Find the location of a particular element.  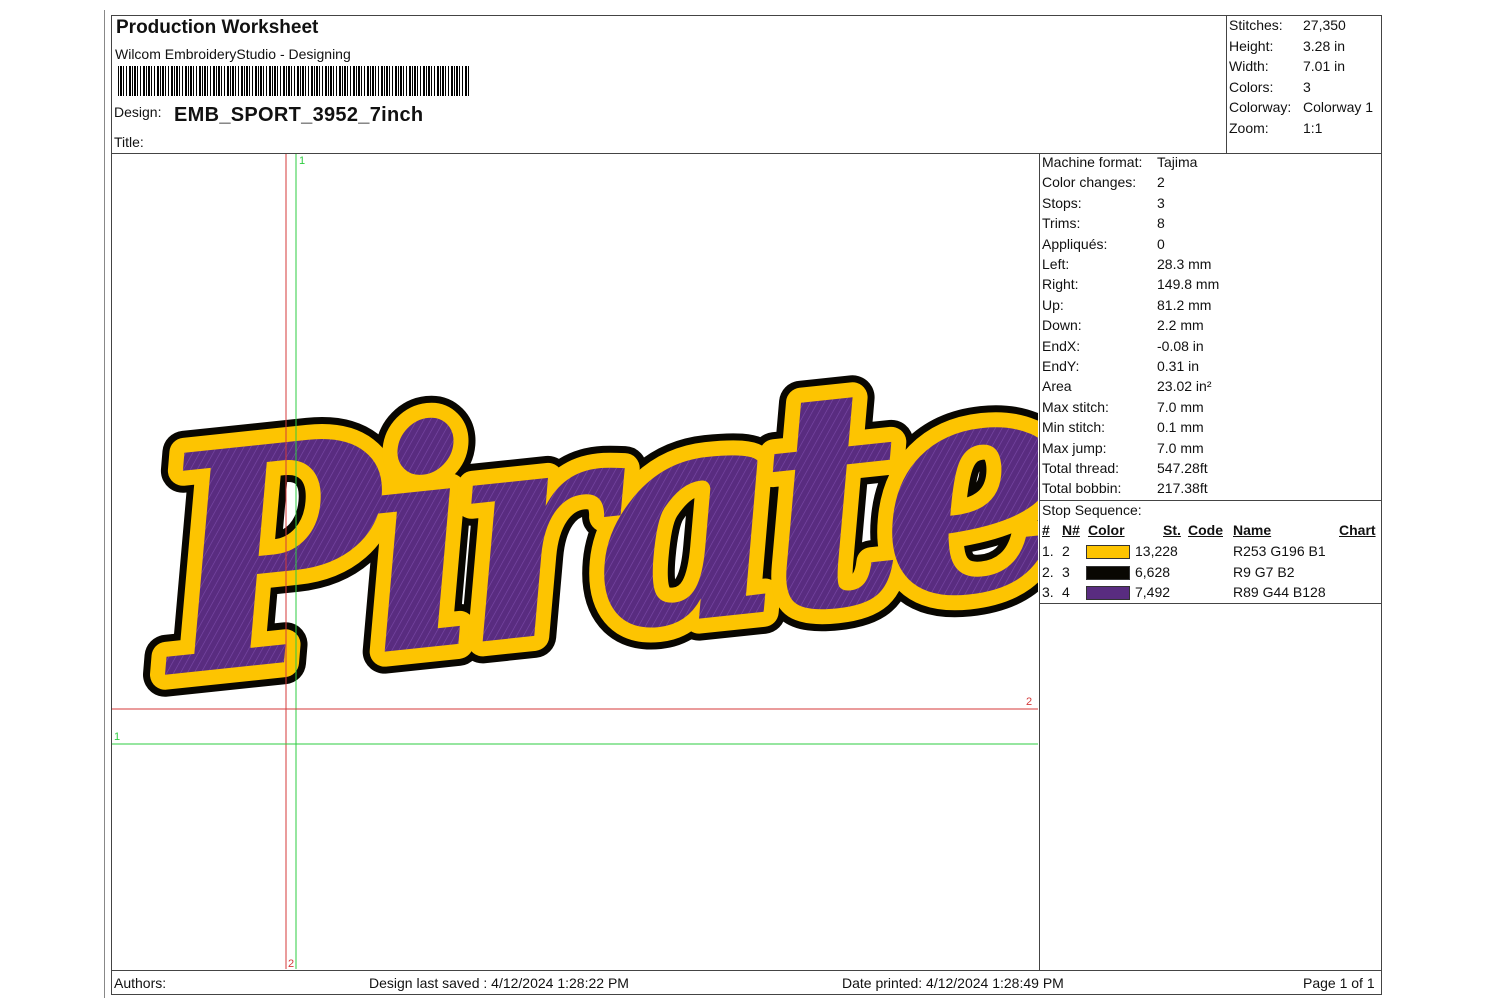

col-header-needle: N# is located at coordinates (1071, 530).